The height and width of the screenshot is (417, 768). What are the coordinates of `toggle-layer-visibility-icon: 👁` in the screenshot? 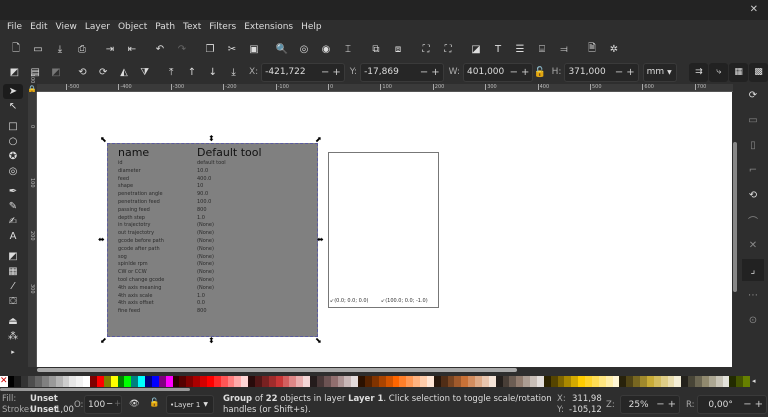 It's located at (134, 404).